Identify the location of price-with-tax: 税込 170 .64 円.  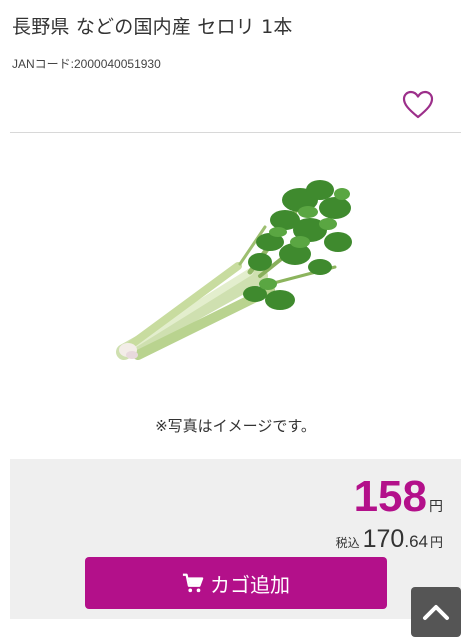
(389, 539).